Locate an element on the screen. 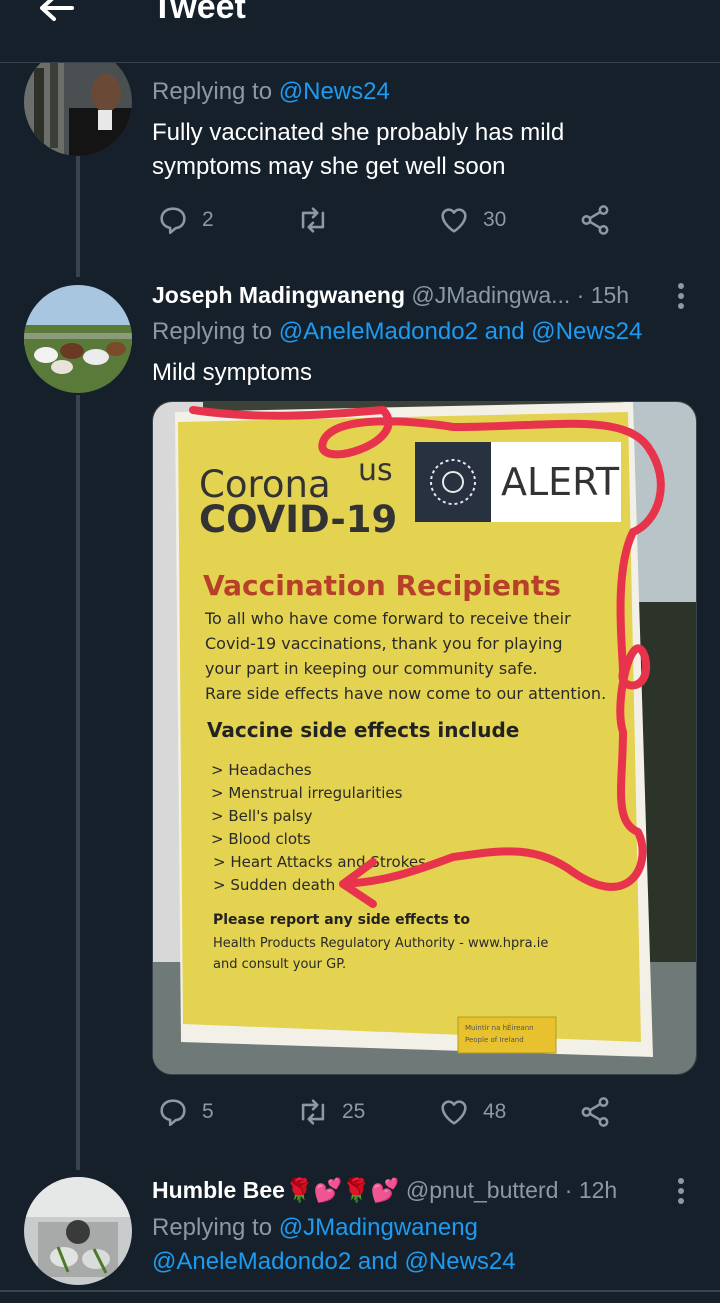 This screenshot has height=1303, width=720. tweet-text-line: symptoms may she get well soon is located at coordinates (329, 166).